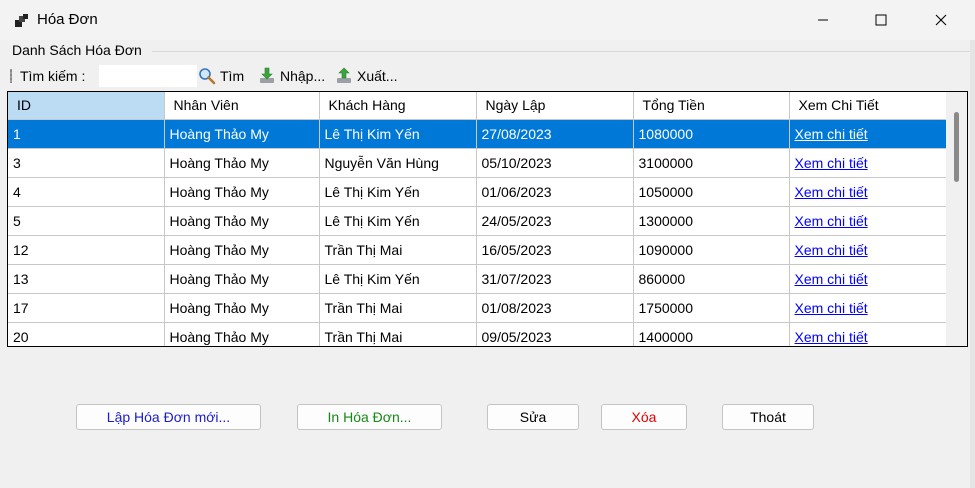  I want to click on cell-id: 1, so click(86, 134).